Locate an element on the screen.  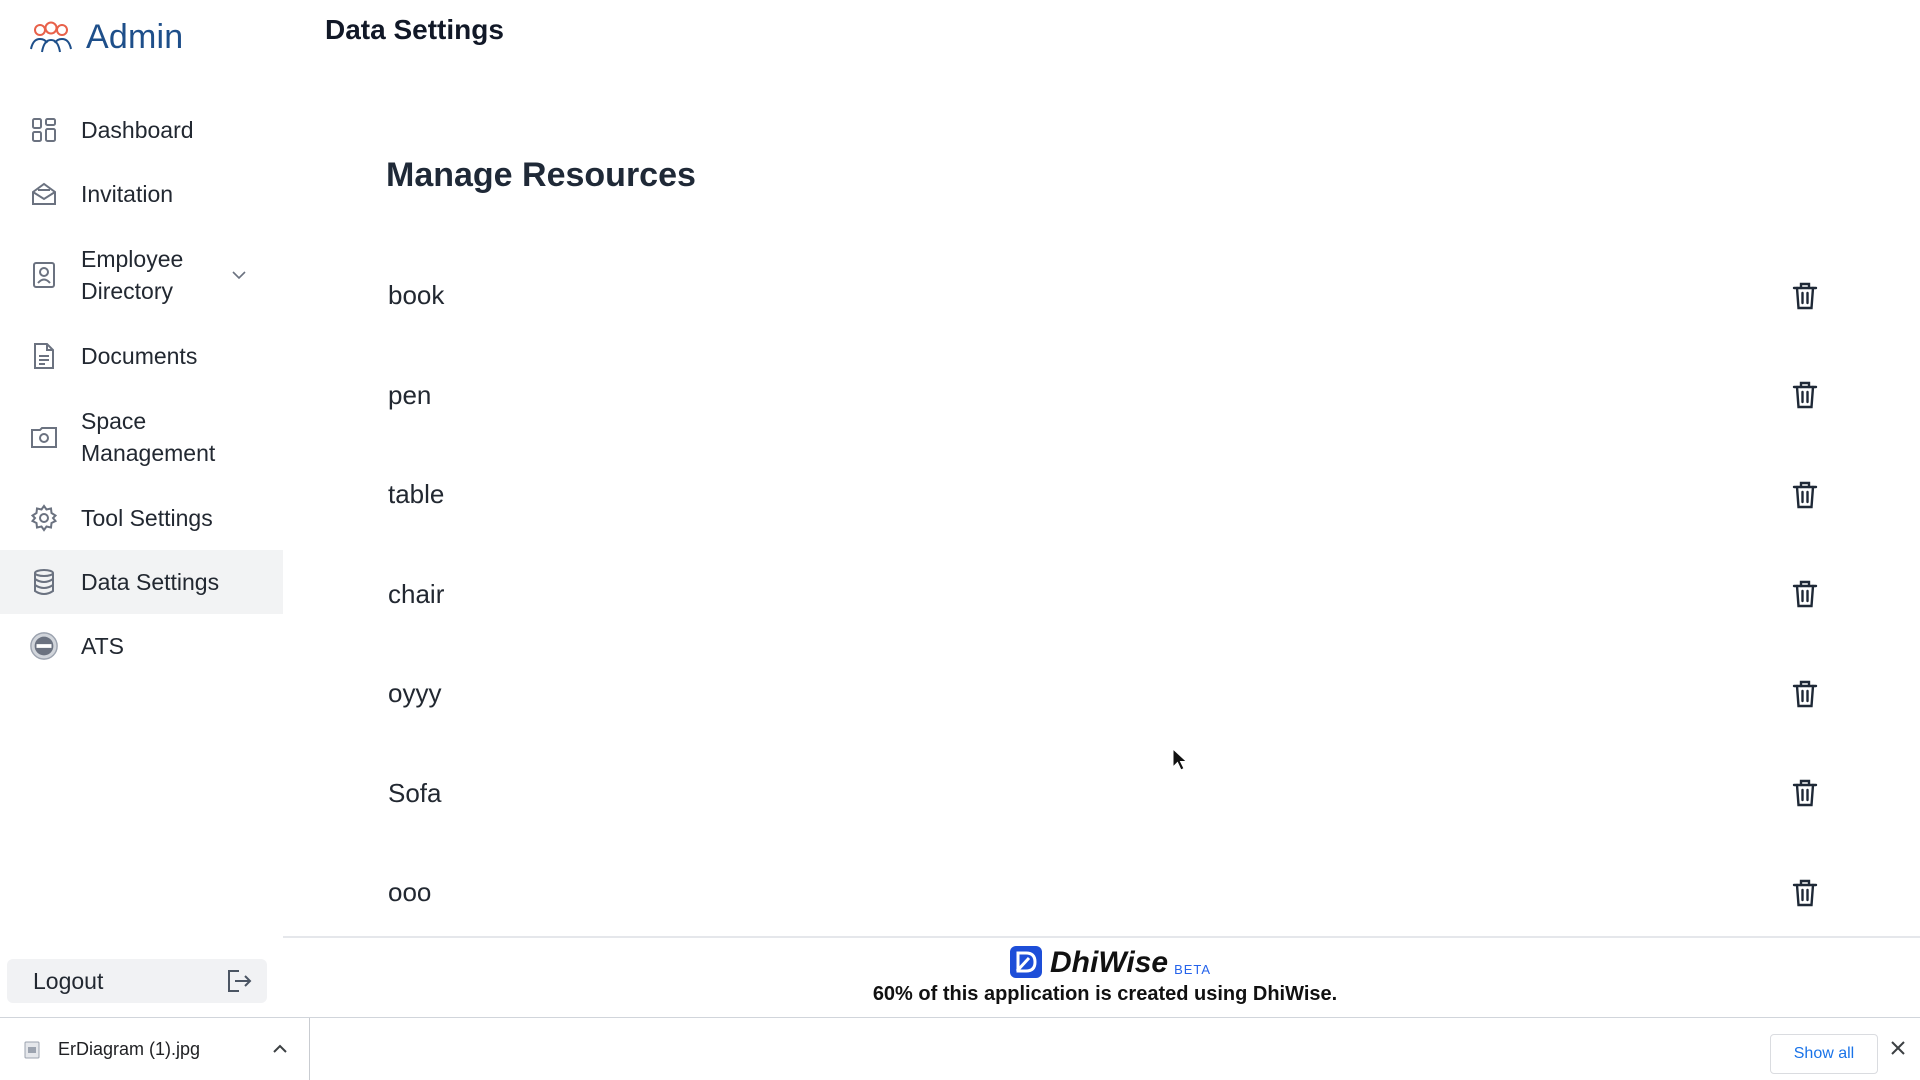
sidebar-item-space-management: Space Management is located at coordinates (141, 437).